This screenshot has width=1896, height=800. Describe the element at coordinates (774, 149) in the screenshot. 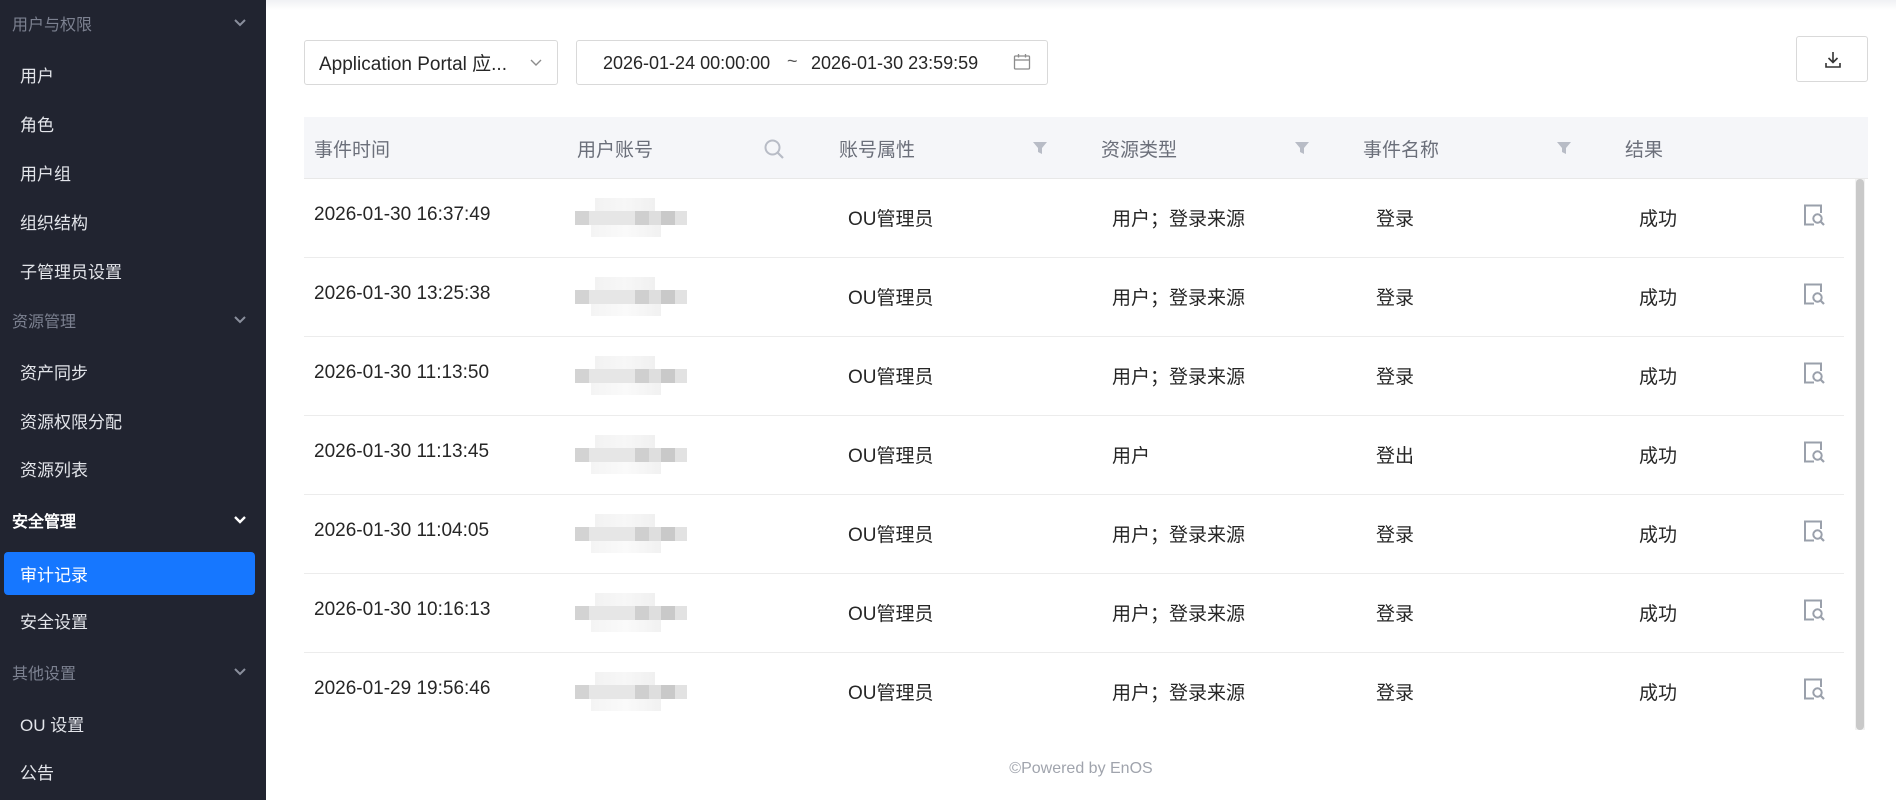

I see `search-icon` at that location.